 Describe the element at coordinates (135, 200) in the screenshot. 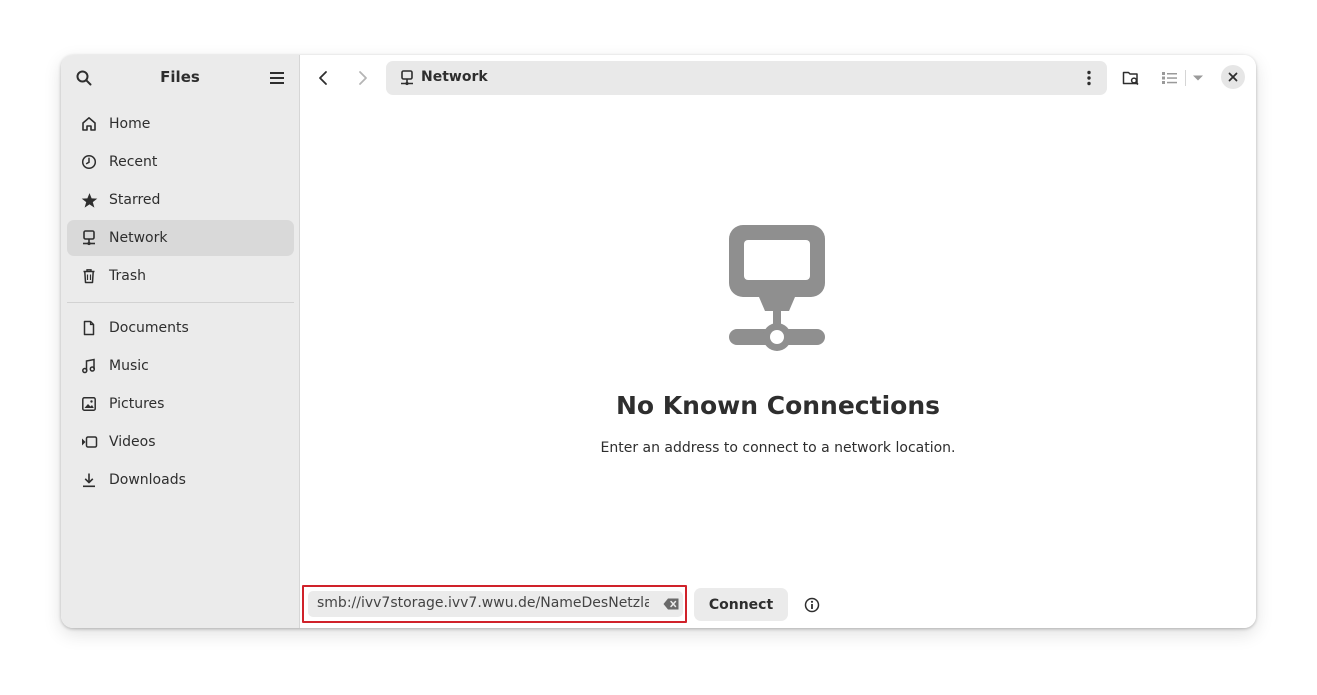

I see `sidebar-item-label: Starred` at that location.